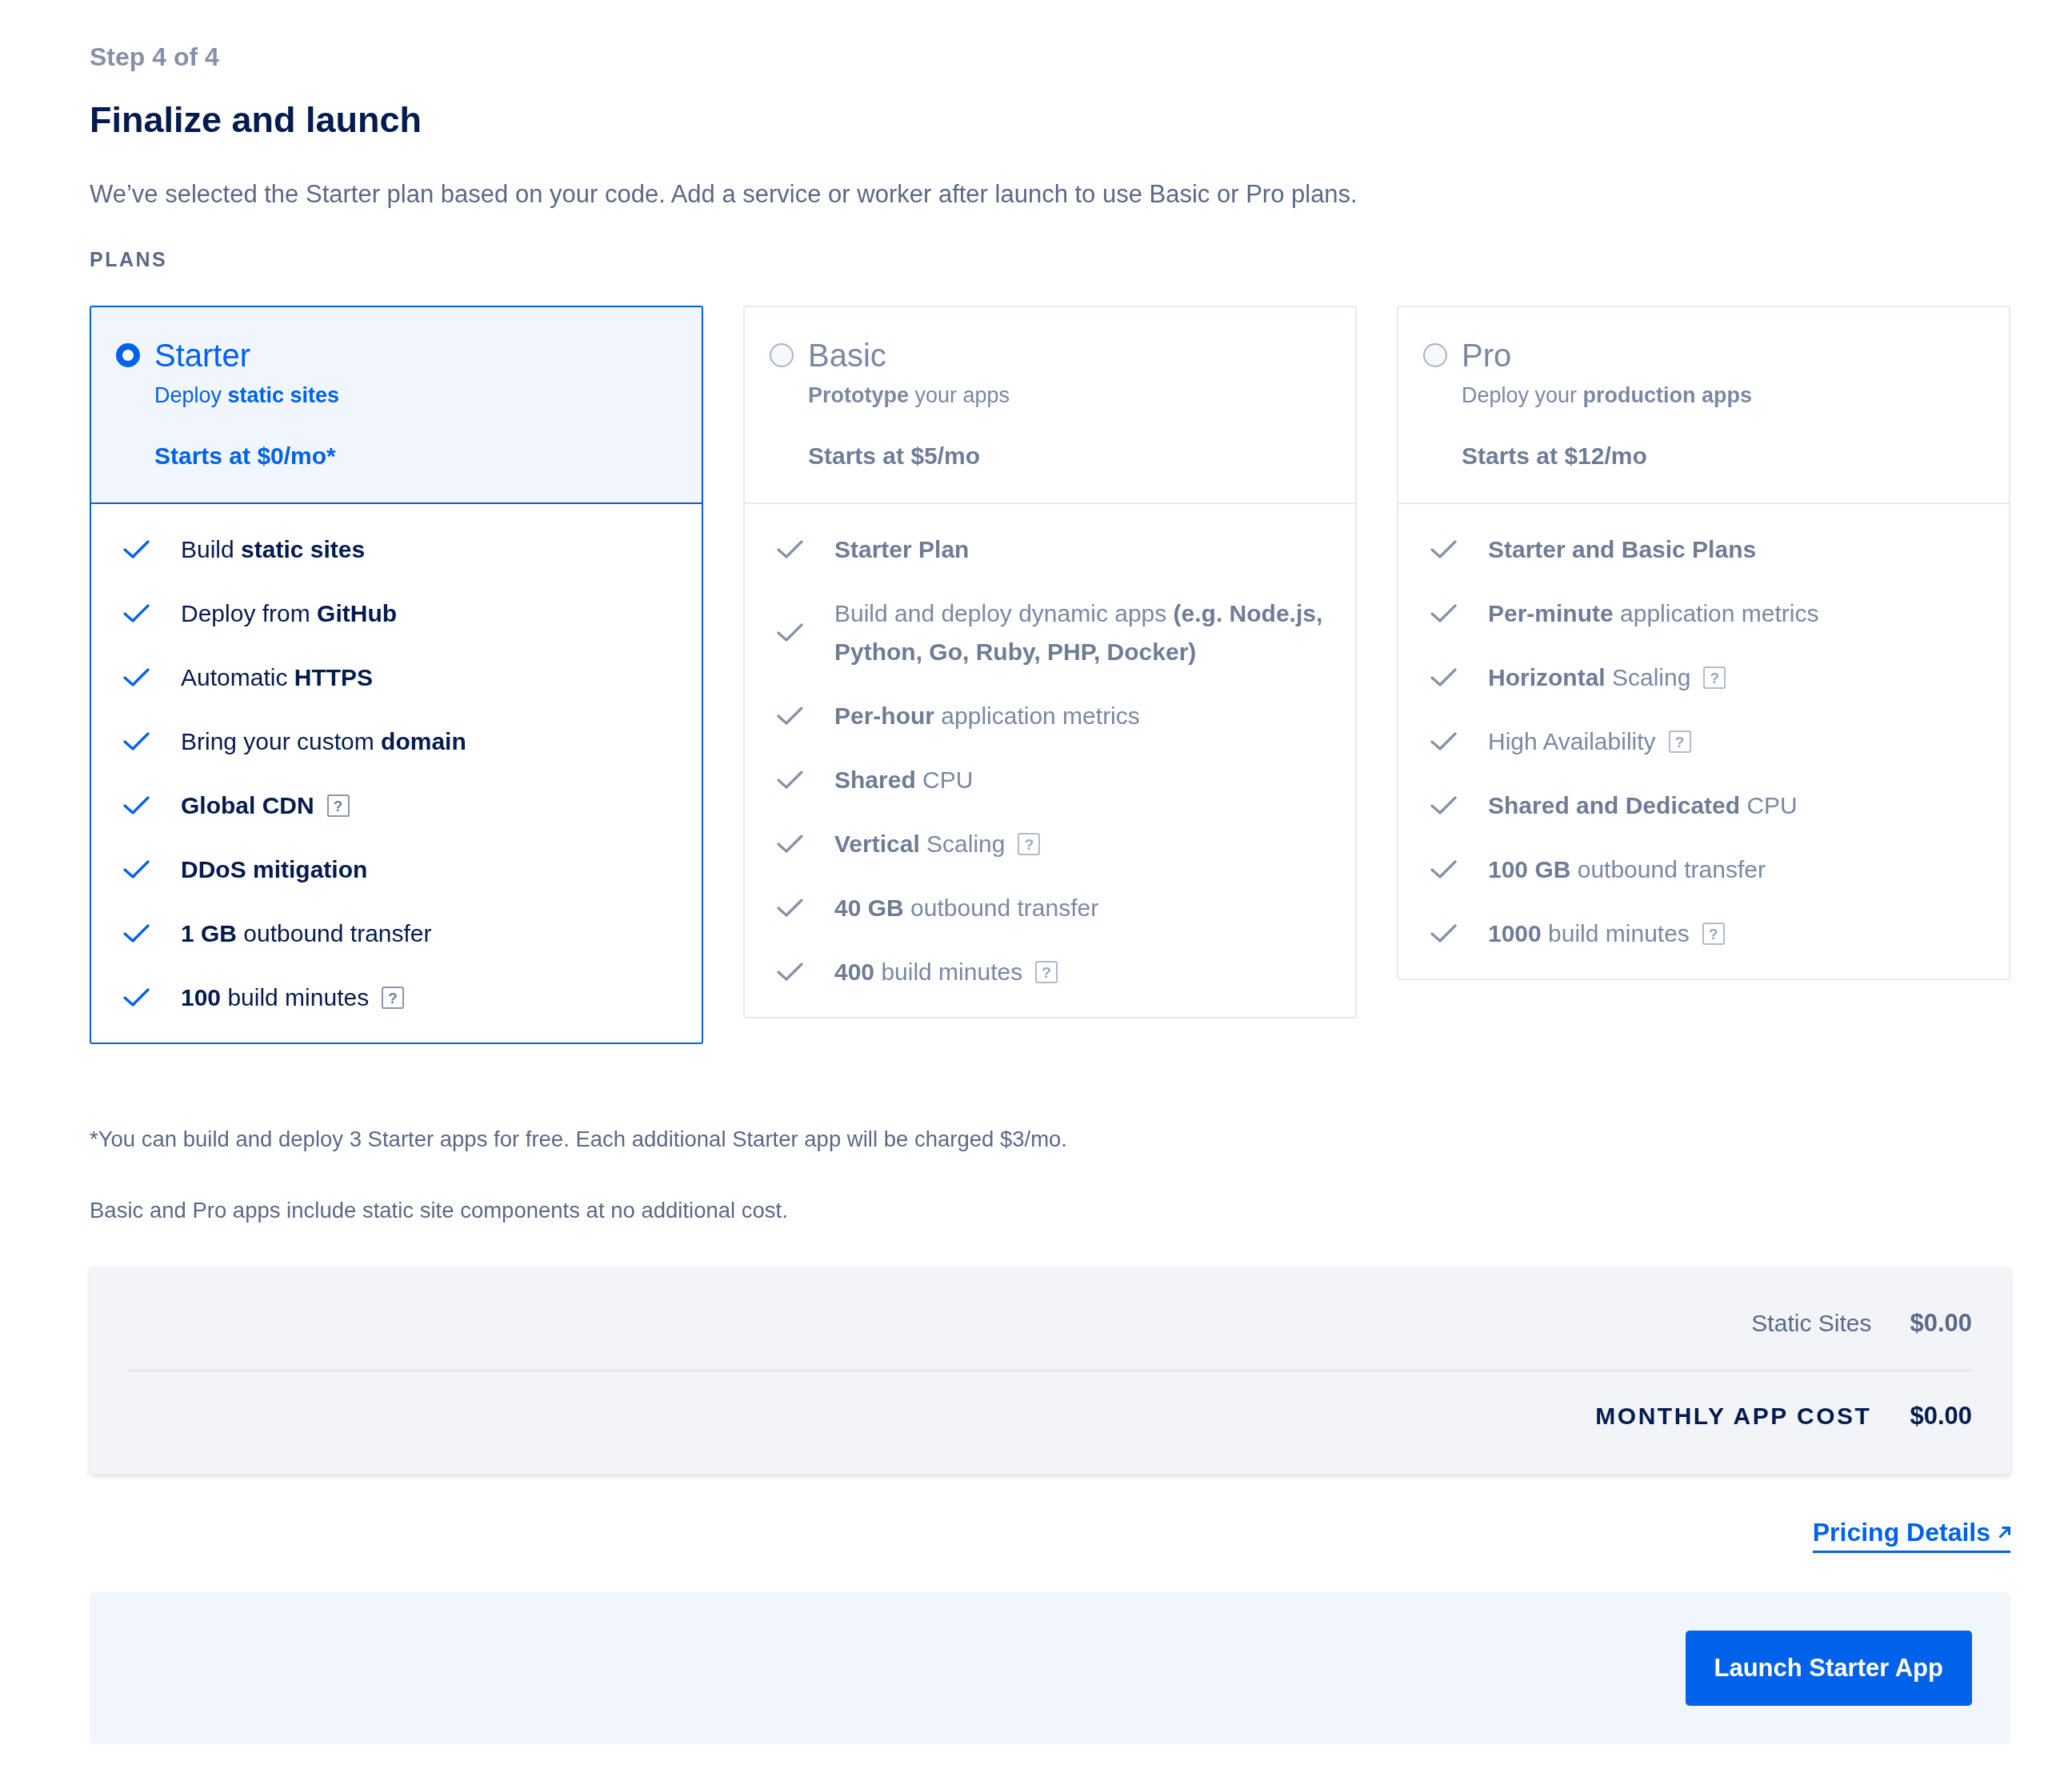 This screenshot has height=1765, width=2072. I want to click on plan-tagline: Prototype your apps, so click(909, 395).